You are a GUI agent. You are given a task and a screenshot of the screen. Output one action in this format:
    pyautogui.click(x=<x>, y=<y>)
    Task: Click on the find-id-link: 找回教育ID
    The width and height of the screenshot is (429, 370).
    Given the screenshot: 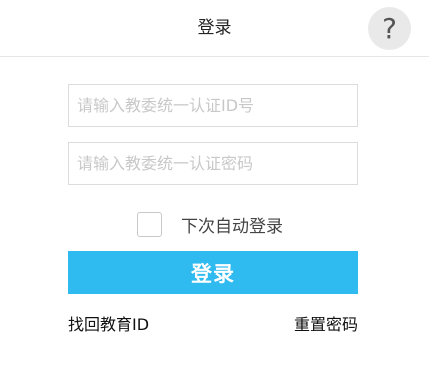 What is the action you would take?
    pyautogui.click(x=108, y=325)
    